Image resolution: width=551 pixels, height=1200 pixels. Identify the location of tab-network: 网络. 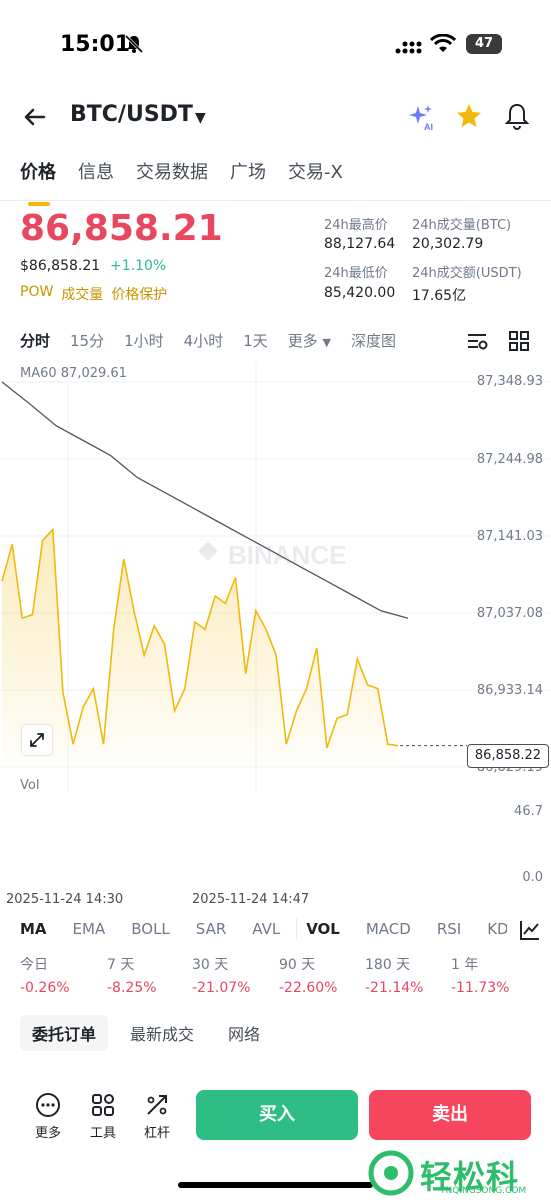
(244, 1033).